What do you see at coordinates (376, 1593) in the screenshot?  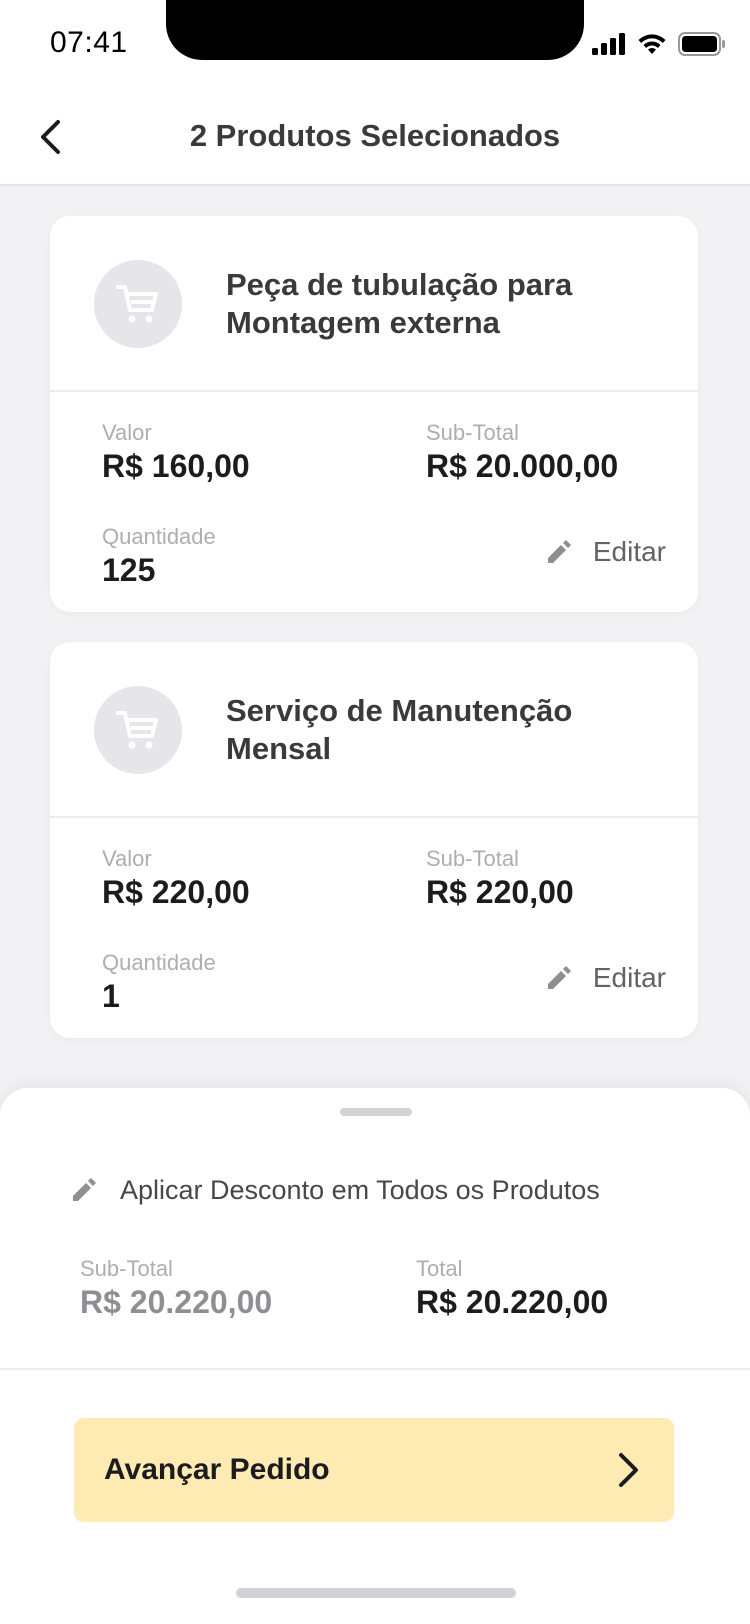 I see `home-indicator` at bounding box center [376, 1593].